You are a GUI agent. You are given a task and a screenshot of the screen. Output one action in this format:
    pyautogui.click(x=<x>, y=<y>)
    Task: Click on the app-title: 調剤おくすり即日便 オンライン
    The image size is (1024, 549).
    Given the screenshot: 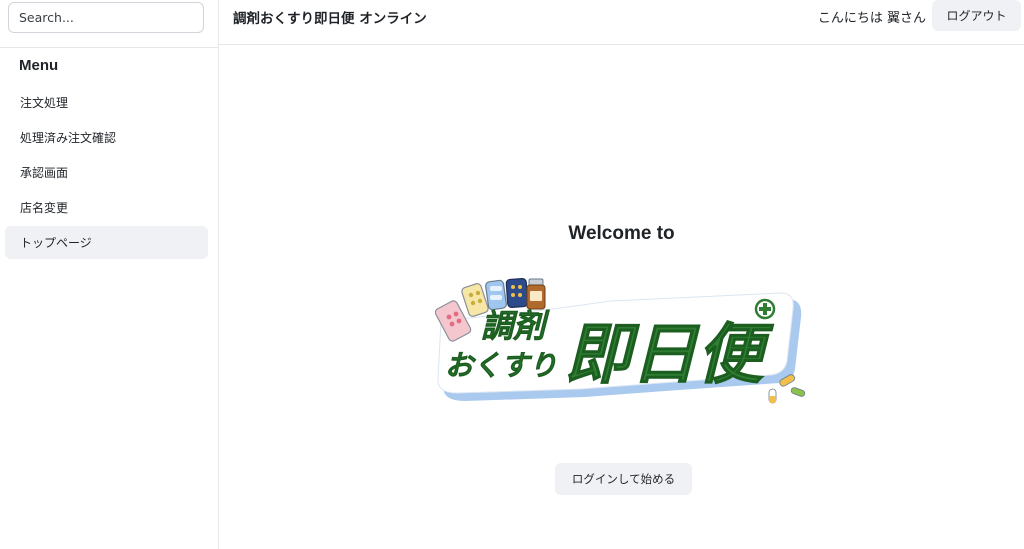 What is the action you would take?
    pyautogui.click(x=330, y=19)
    